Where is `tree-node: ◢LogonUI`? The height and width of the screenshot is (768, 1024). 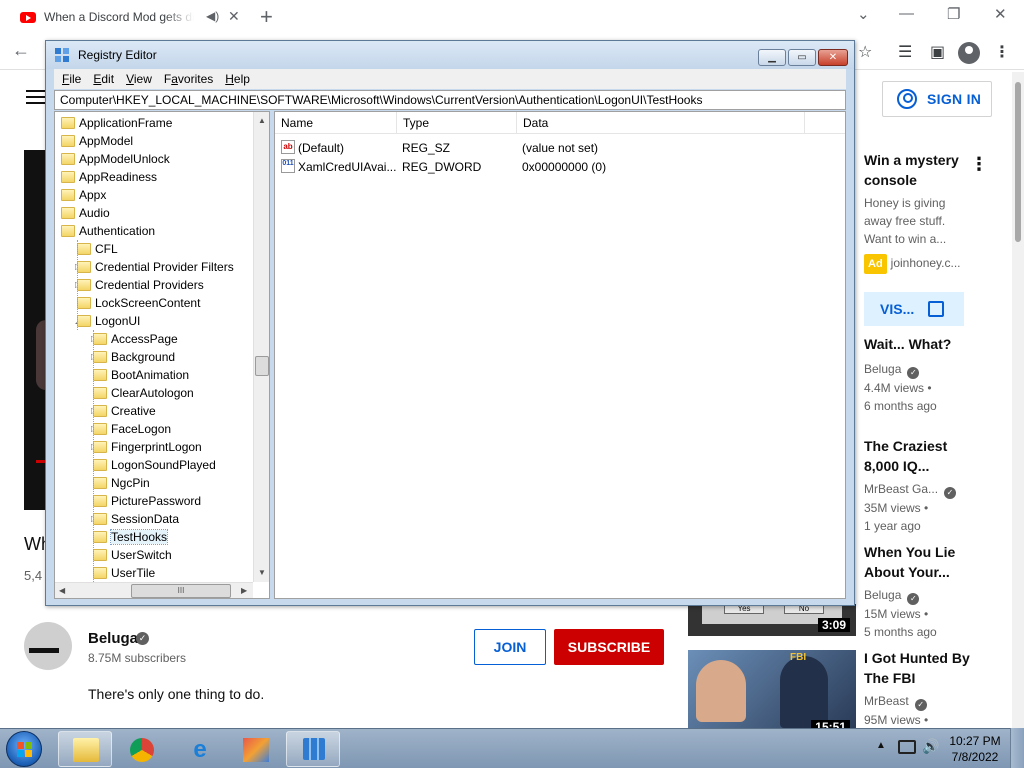 tree-node: ◢LogonUI is located at coordinates (154, 321).